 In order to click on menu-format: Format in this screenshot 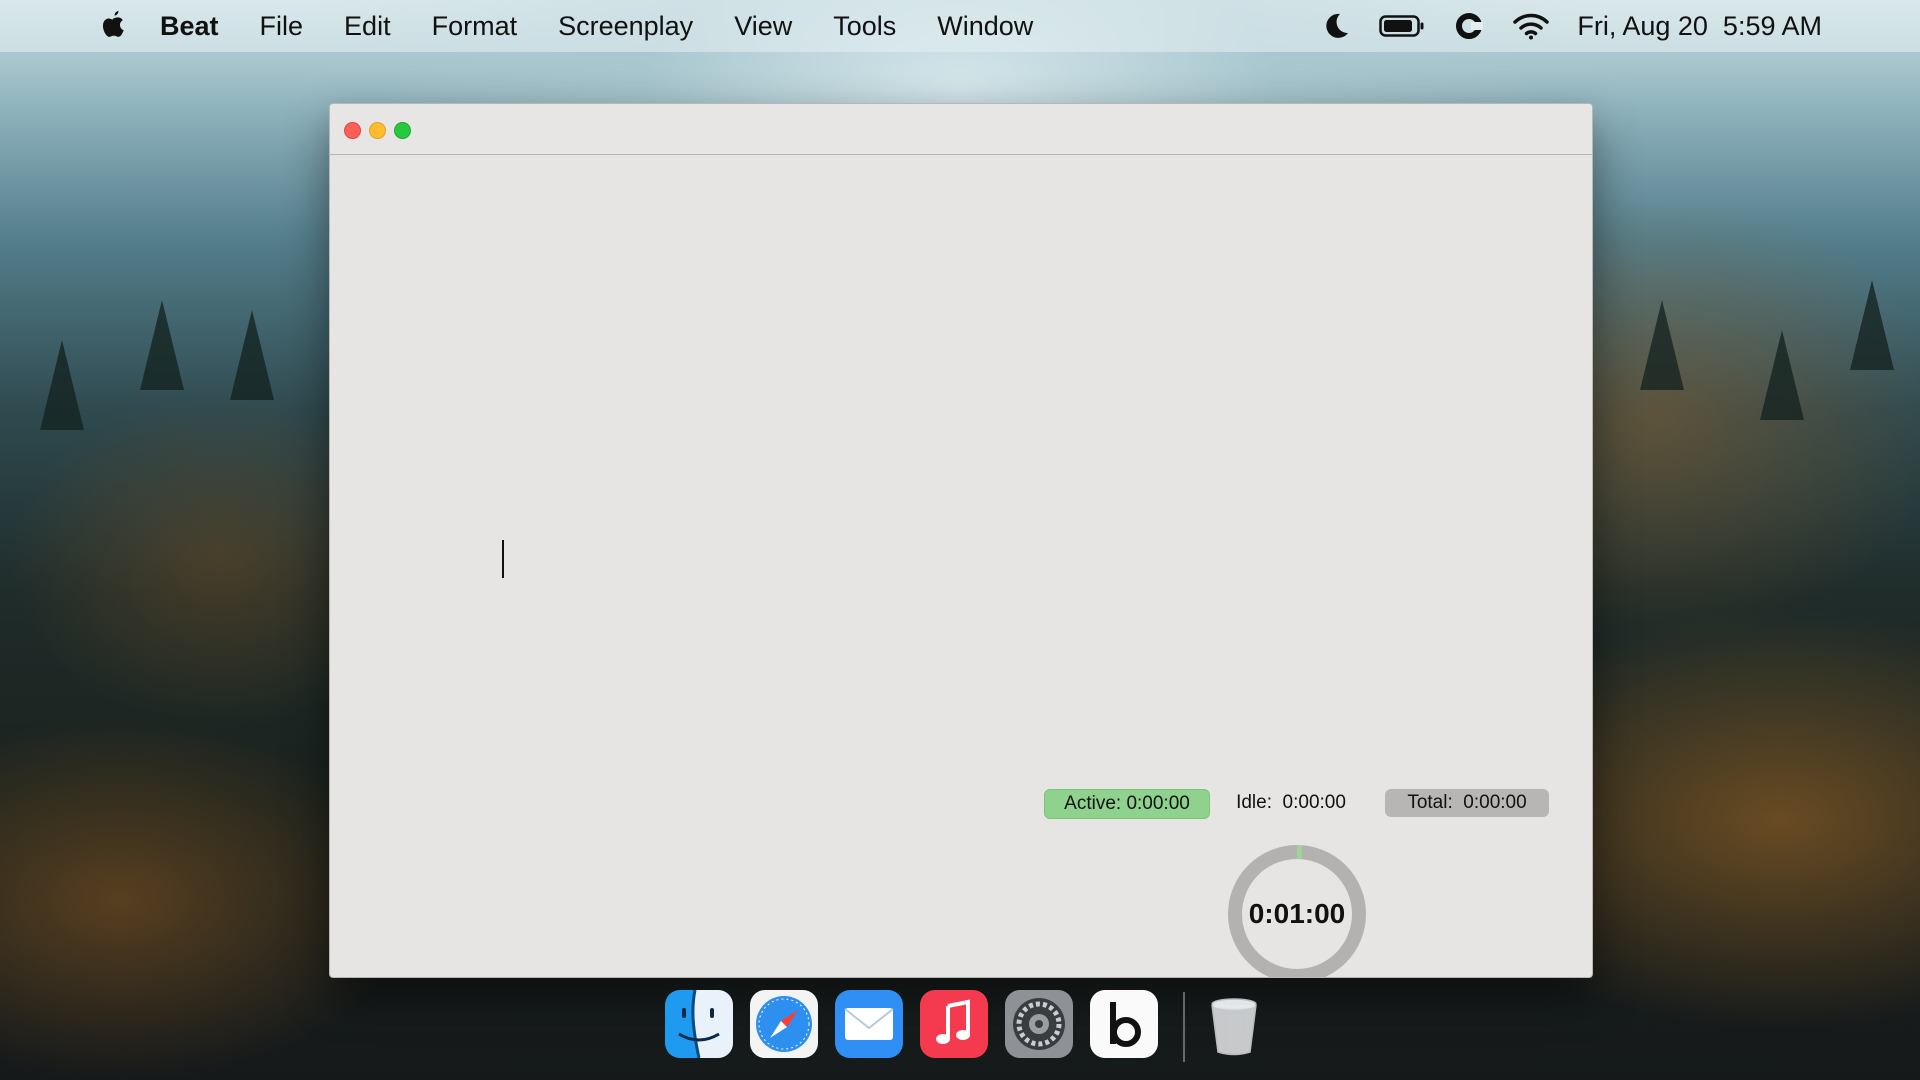, I will do `click(475, 26)`.